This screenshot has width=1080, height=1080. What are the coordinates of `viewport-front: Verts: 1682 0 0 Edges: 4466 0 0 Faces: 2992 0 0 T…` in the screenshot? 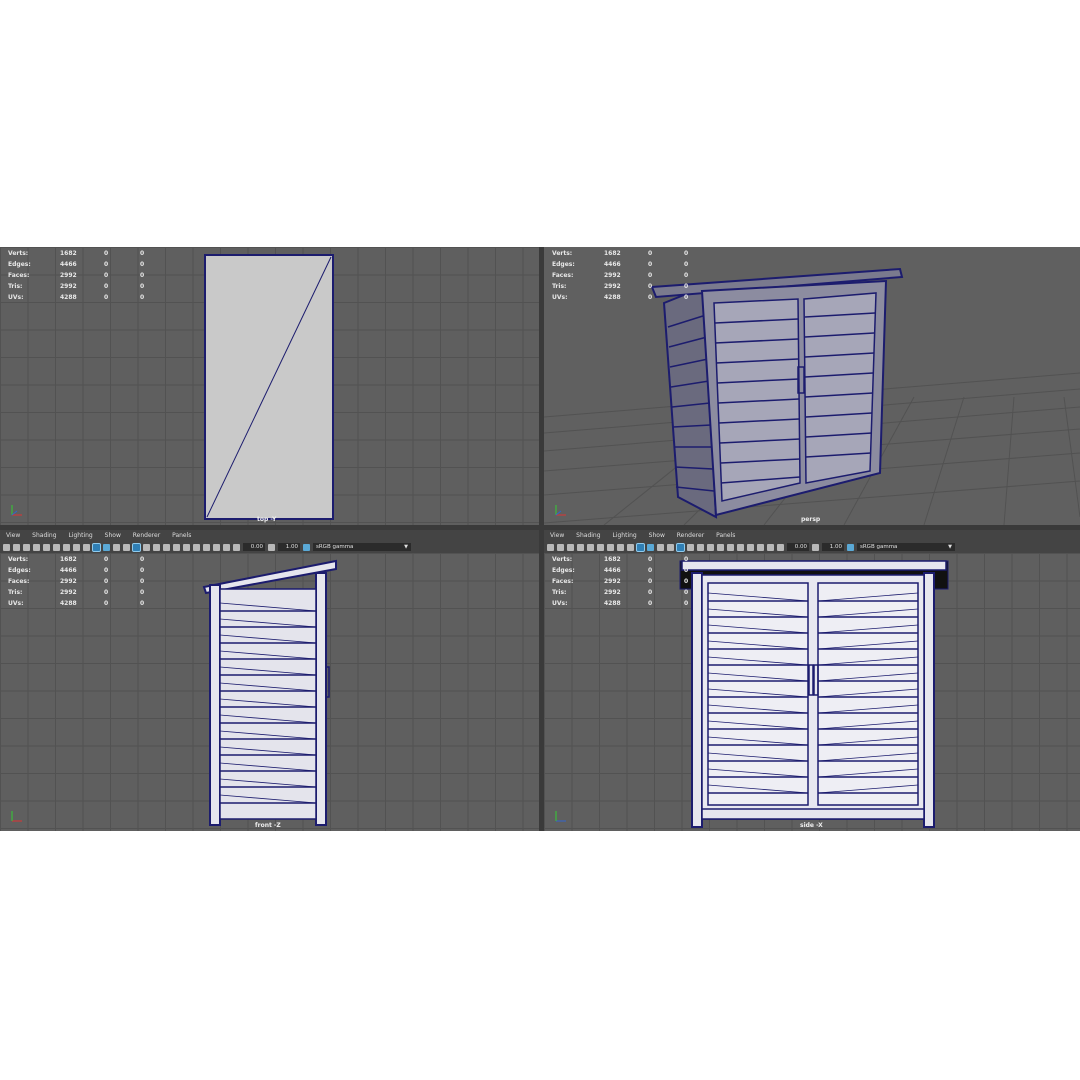 It's located at (269, 692).